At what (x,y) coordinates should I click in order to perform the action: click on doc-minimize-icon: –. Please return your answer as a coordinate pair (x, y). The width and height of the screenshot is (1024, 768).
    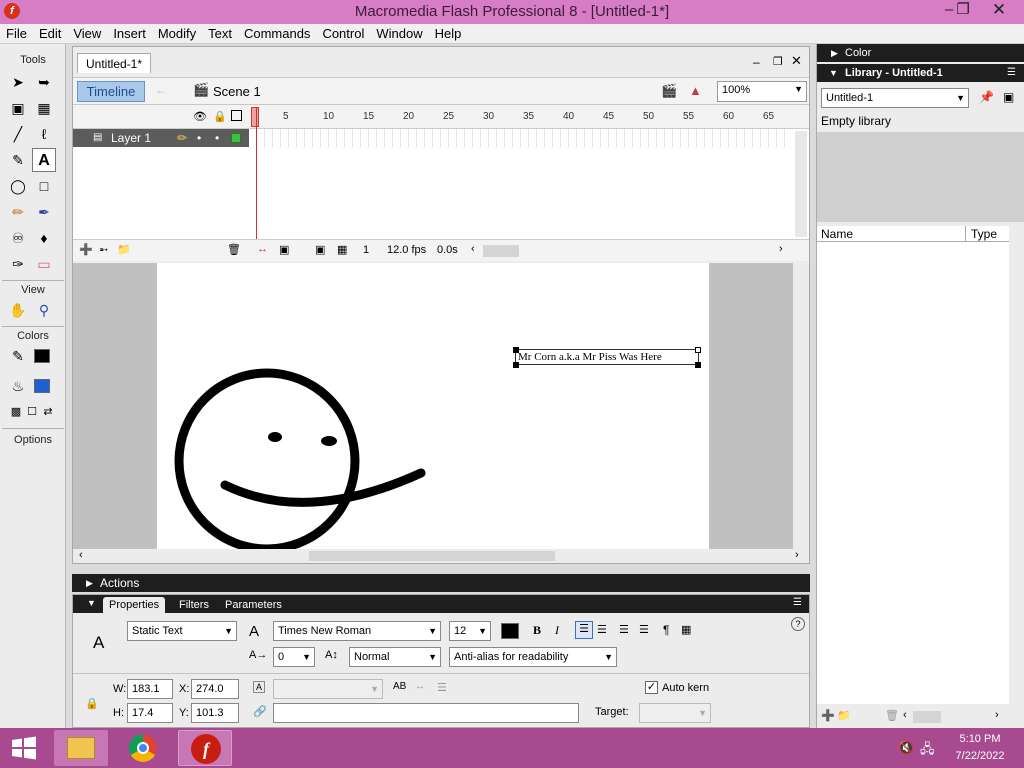
    Looking at the image, I should click on (756, 62).